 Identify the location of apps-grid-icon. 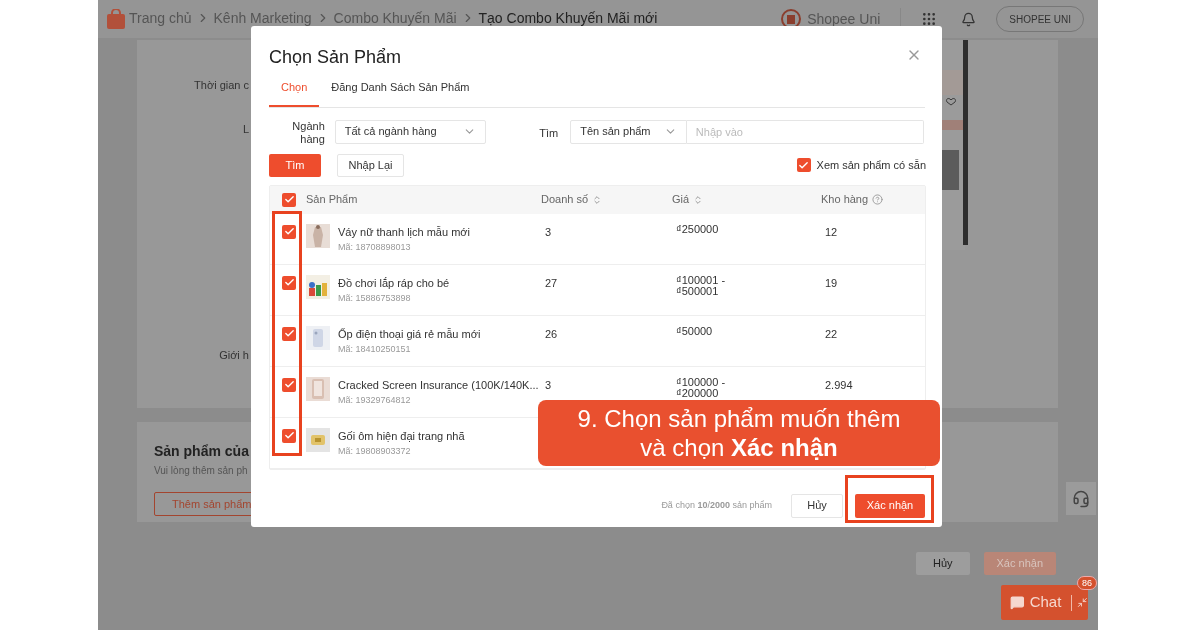
(929, 19).